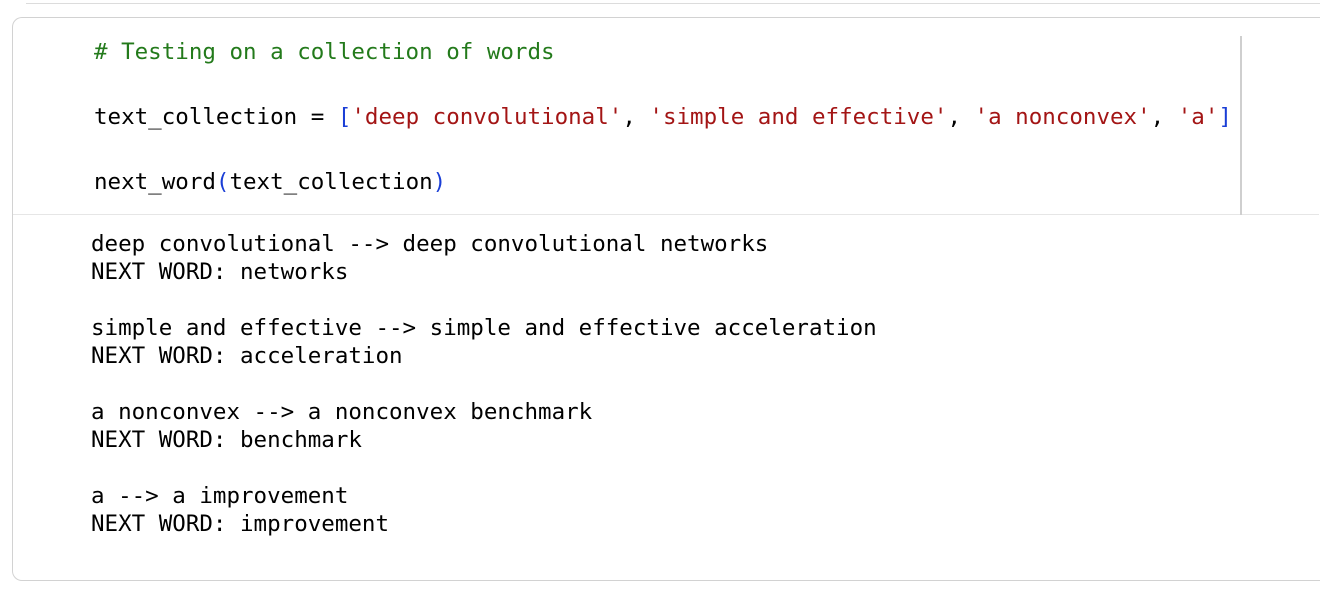  I want to click on string-literal: 'deep convolutional', so click(487, 117).